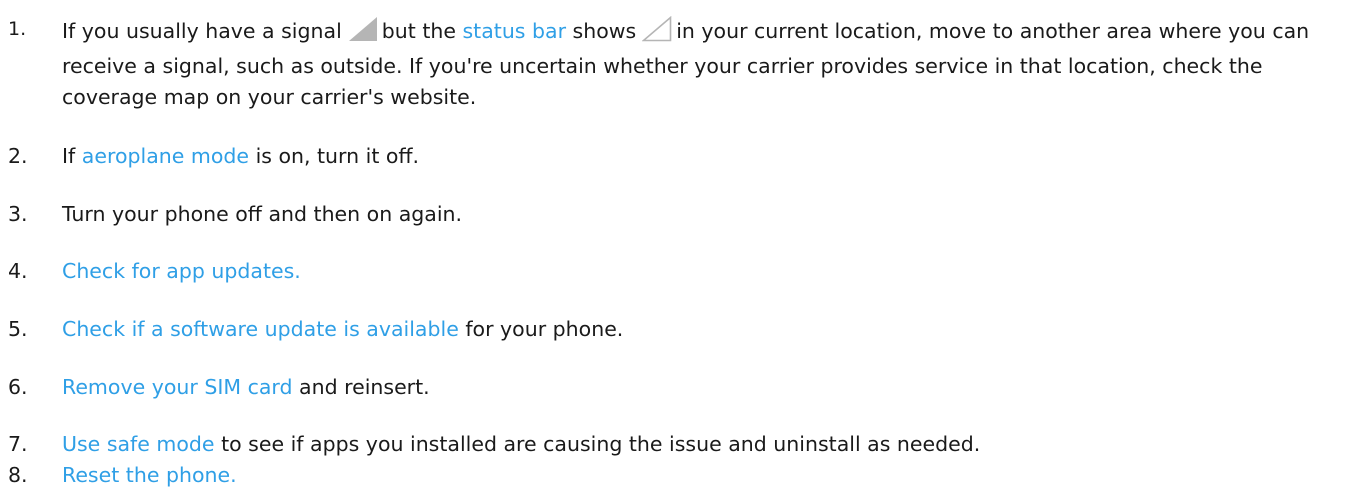  What do you see at coordinates (165, 156) in the screenshot?
I see `aeroplane-mode-link: aeroplane mode` at bounding box center [165, 156].